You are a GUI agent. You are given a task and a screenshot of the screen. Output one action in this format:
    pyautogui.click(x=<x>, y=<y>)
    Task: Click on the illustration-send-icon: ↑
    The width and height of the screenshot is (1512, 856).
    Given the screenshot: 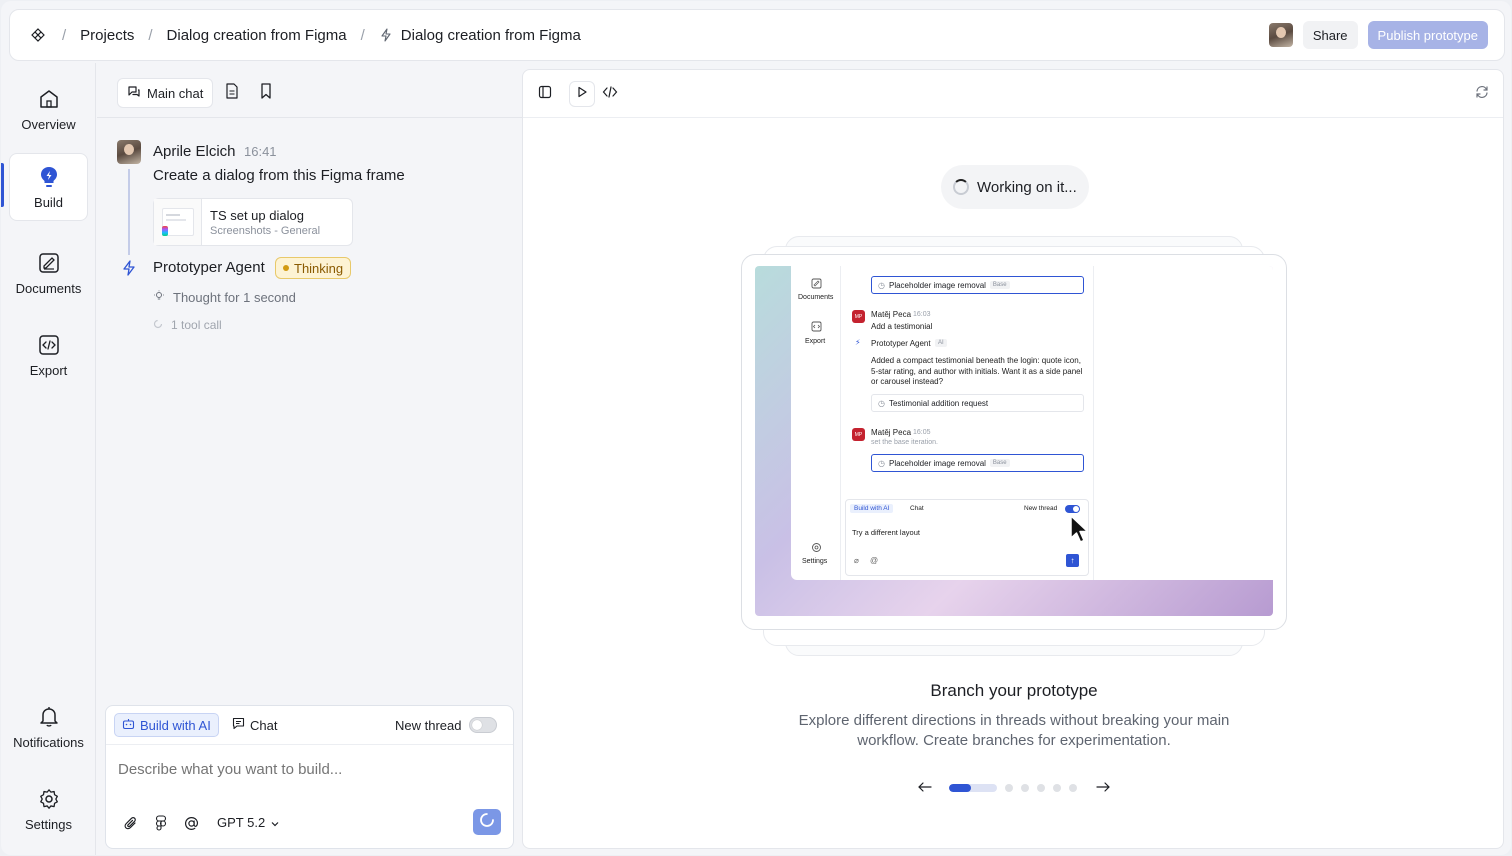 What is the action you would take?
    pyautogui.click(x=1072, y=560)
    